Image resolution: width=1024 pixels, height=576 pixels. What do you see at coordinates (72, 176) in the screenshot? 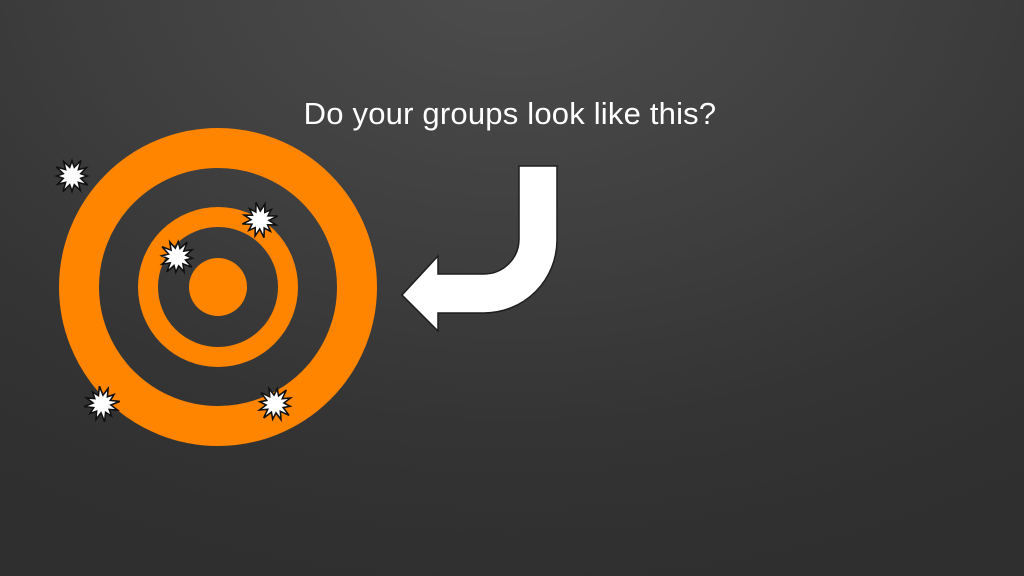
I see `bullet-hole-icon` at bounding box center [72, 176].